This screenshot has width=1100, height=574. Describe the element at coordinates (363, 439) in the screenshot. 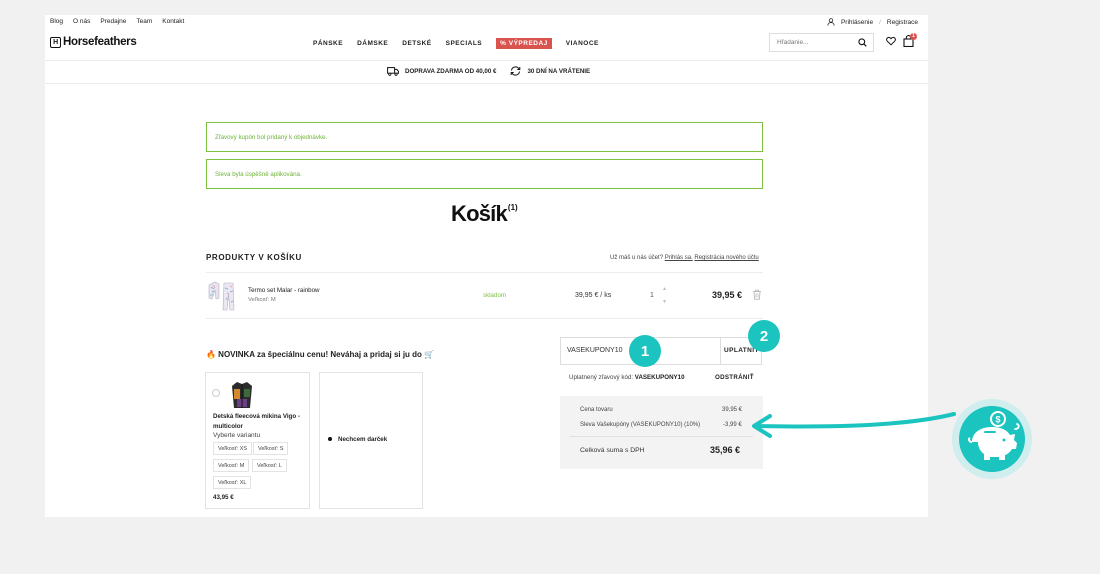

I see `no-gift-label: Nechcem darček` at that location.